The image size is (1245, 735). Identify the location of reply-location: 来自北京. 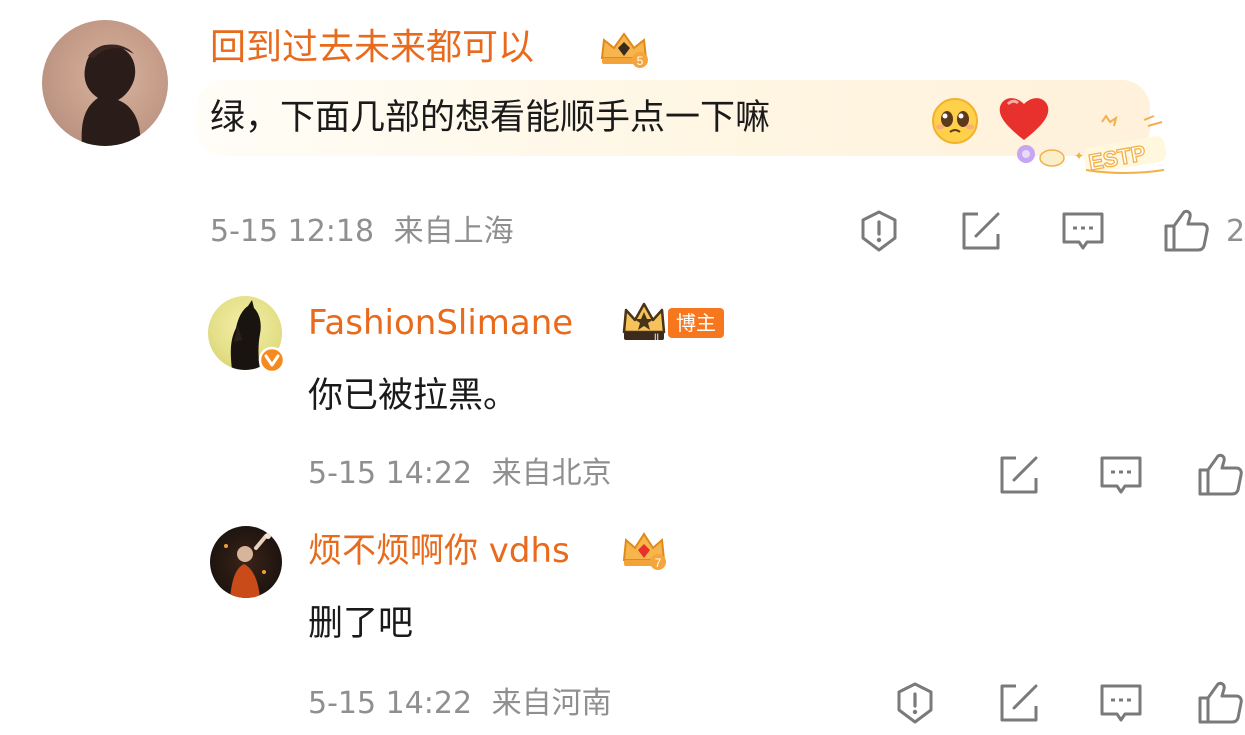
(551, 473).